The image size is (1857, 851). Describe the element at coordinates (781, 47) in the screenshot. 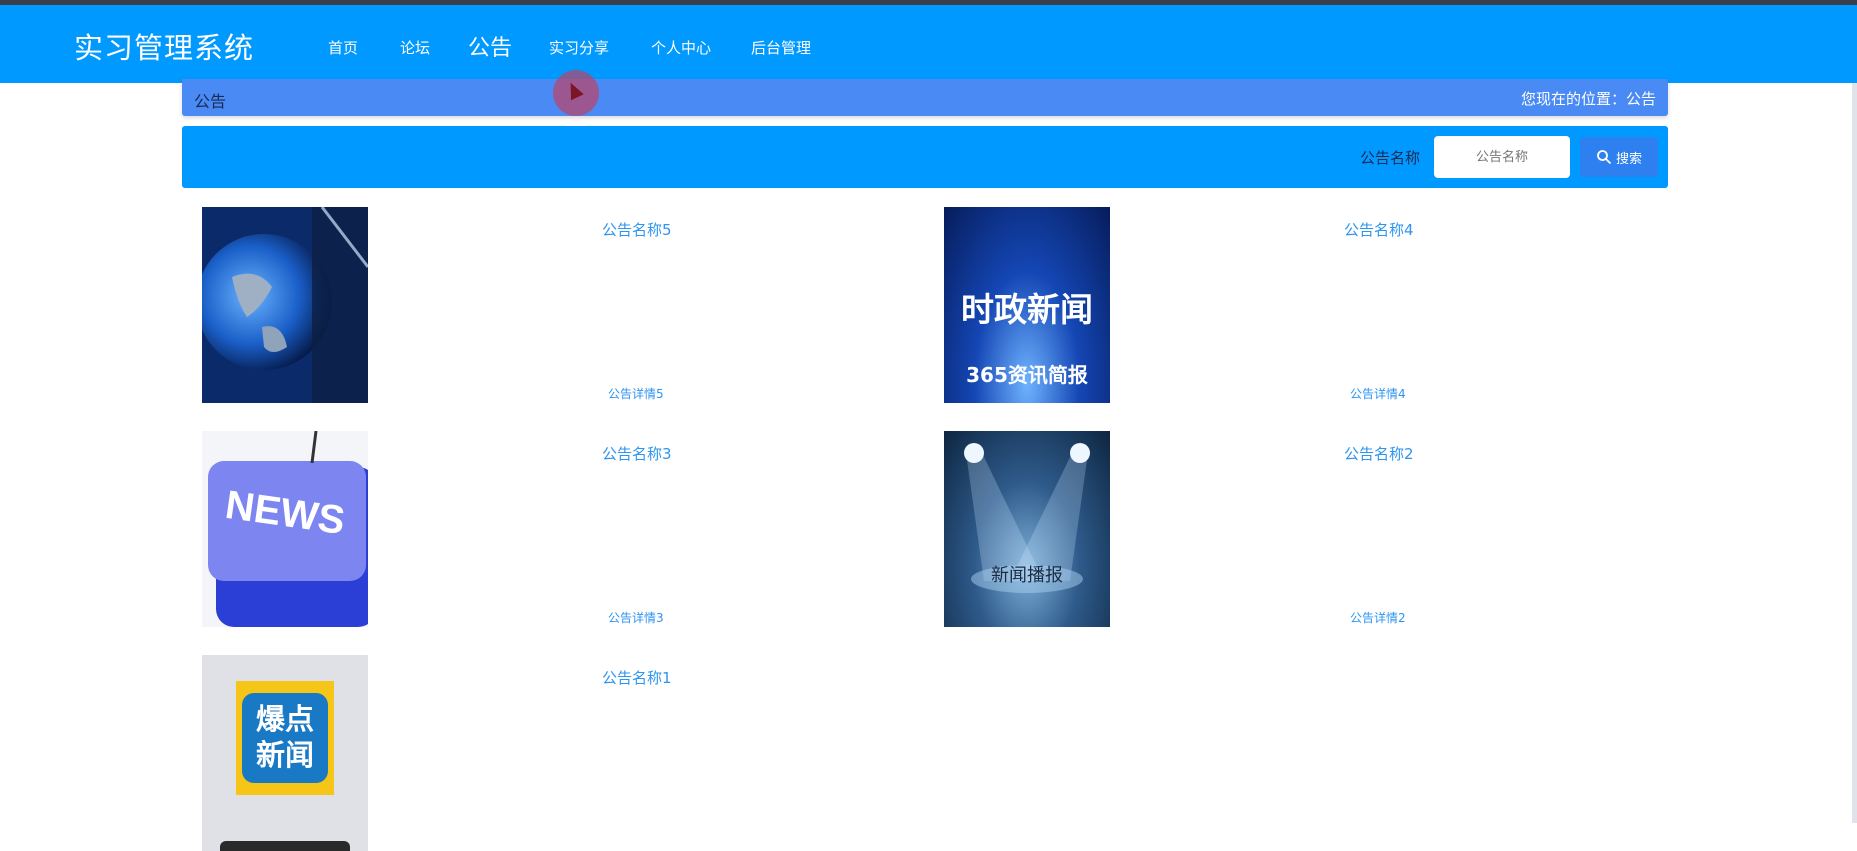

I see `nav-item-admin: 后台管理` at that location.